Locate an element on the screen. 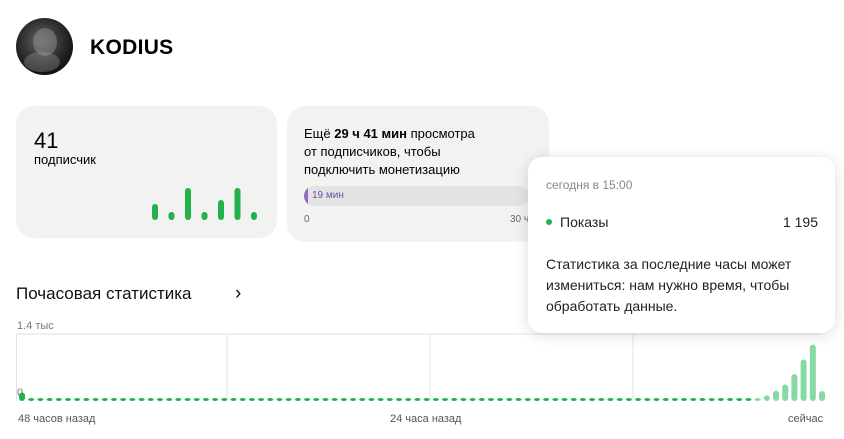 Image resolution: width=844 pixels, height=439 pixels. chevron-right-icon: › is located at coordinates (238, 294).